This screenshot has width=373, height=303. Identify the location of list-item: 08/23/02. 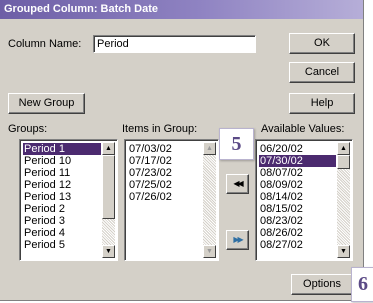
(297, 221).